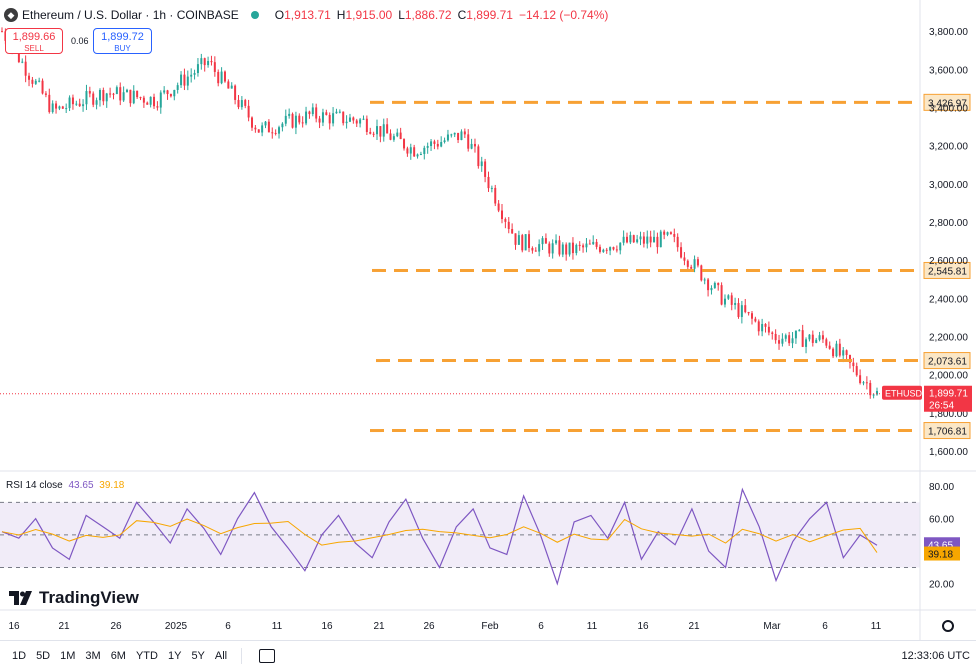 The width and height of the screenshot is (976, 670). I want to click on utc-clock: 12:33:06 UTC, so click(936, 656).